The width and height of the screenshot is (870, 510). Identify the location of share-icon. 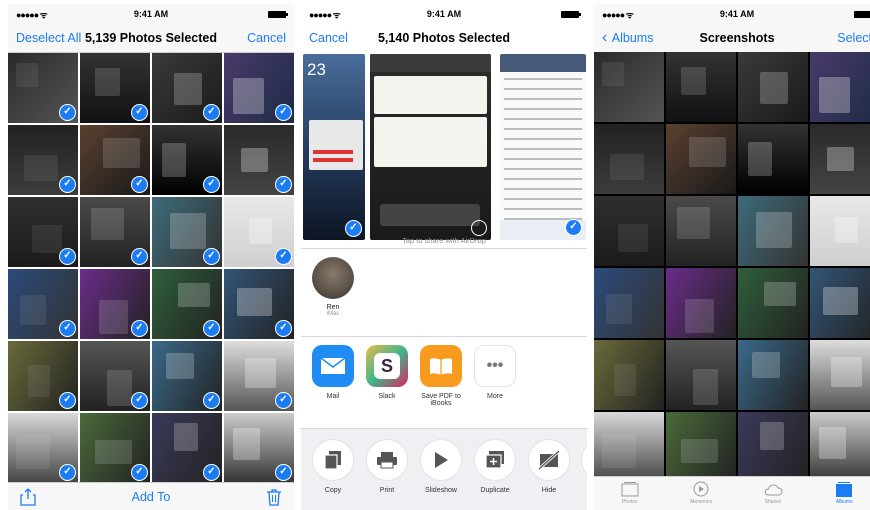
(28, 496).